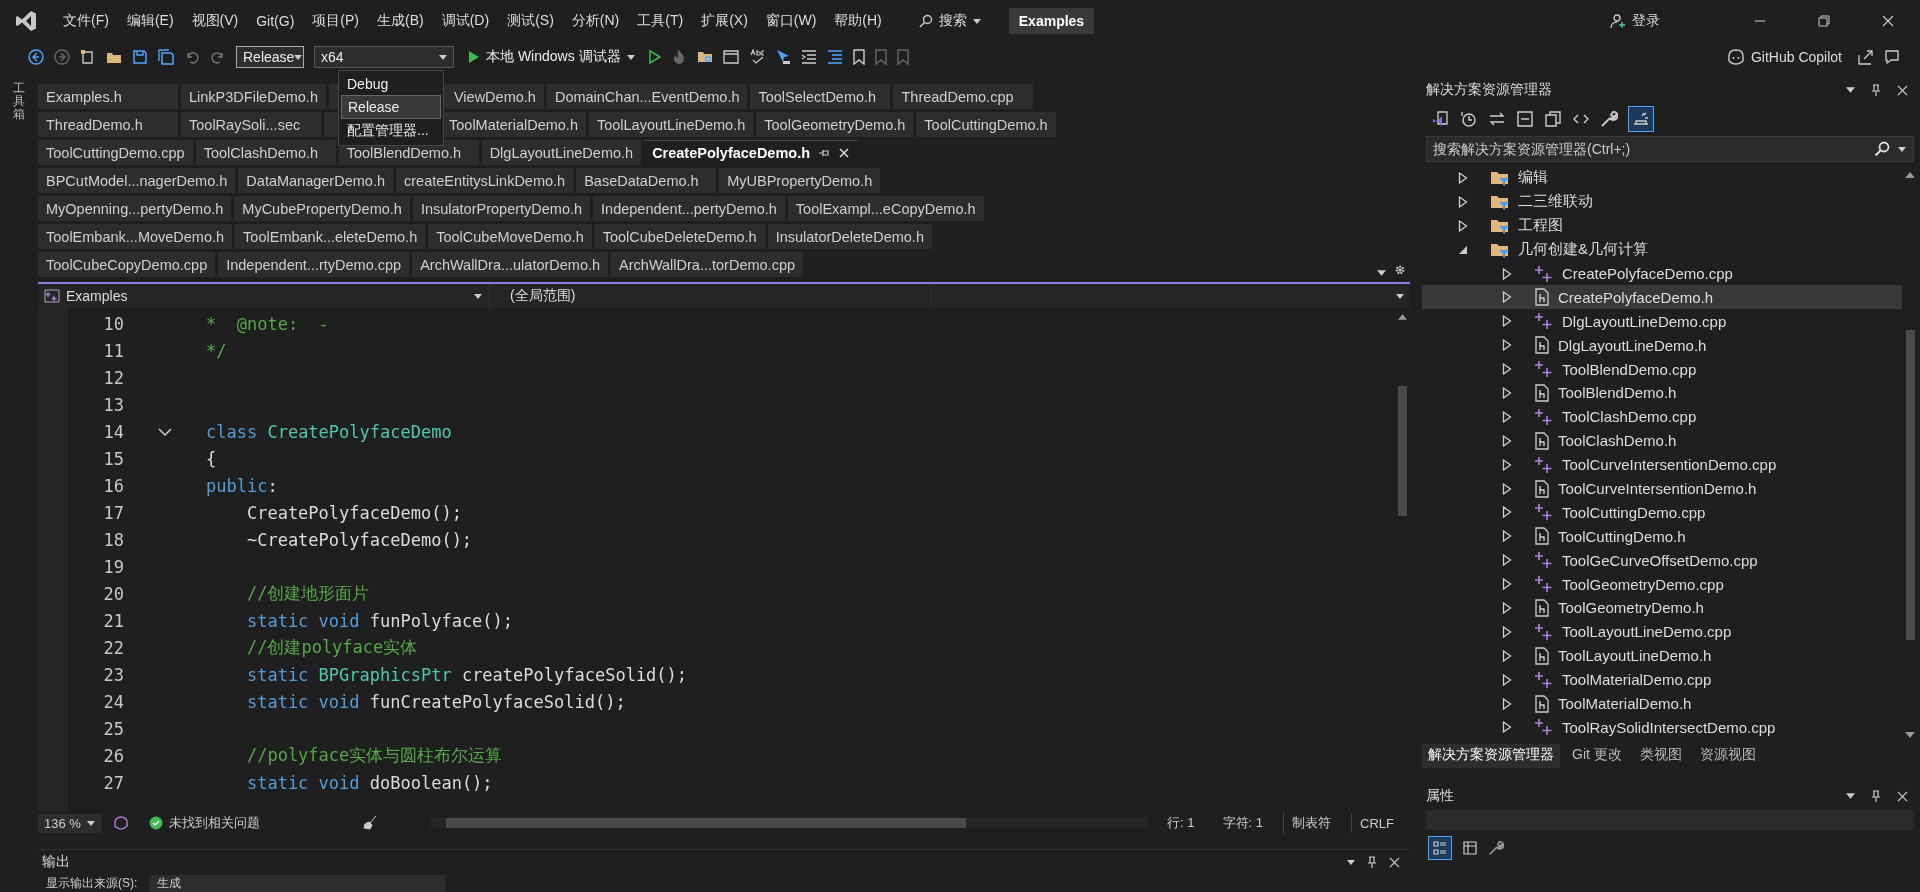 The height and width of the screenshot is (892, 1920). I want to click on line-number: 12, so click(113, 377).